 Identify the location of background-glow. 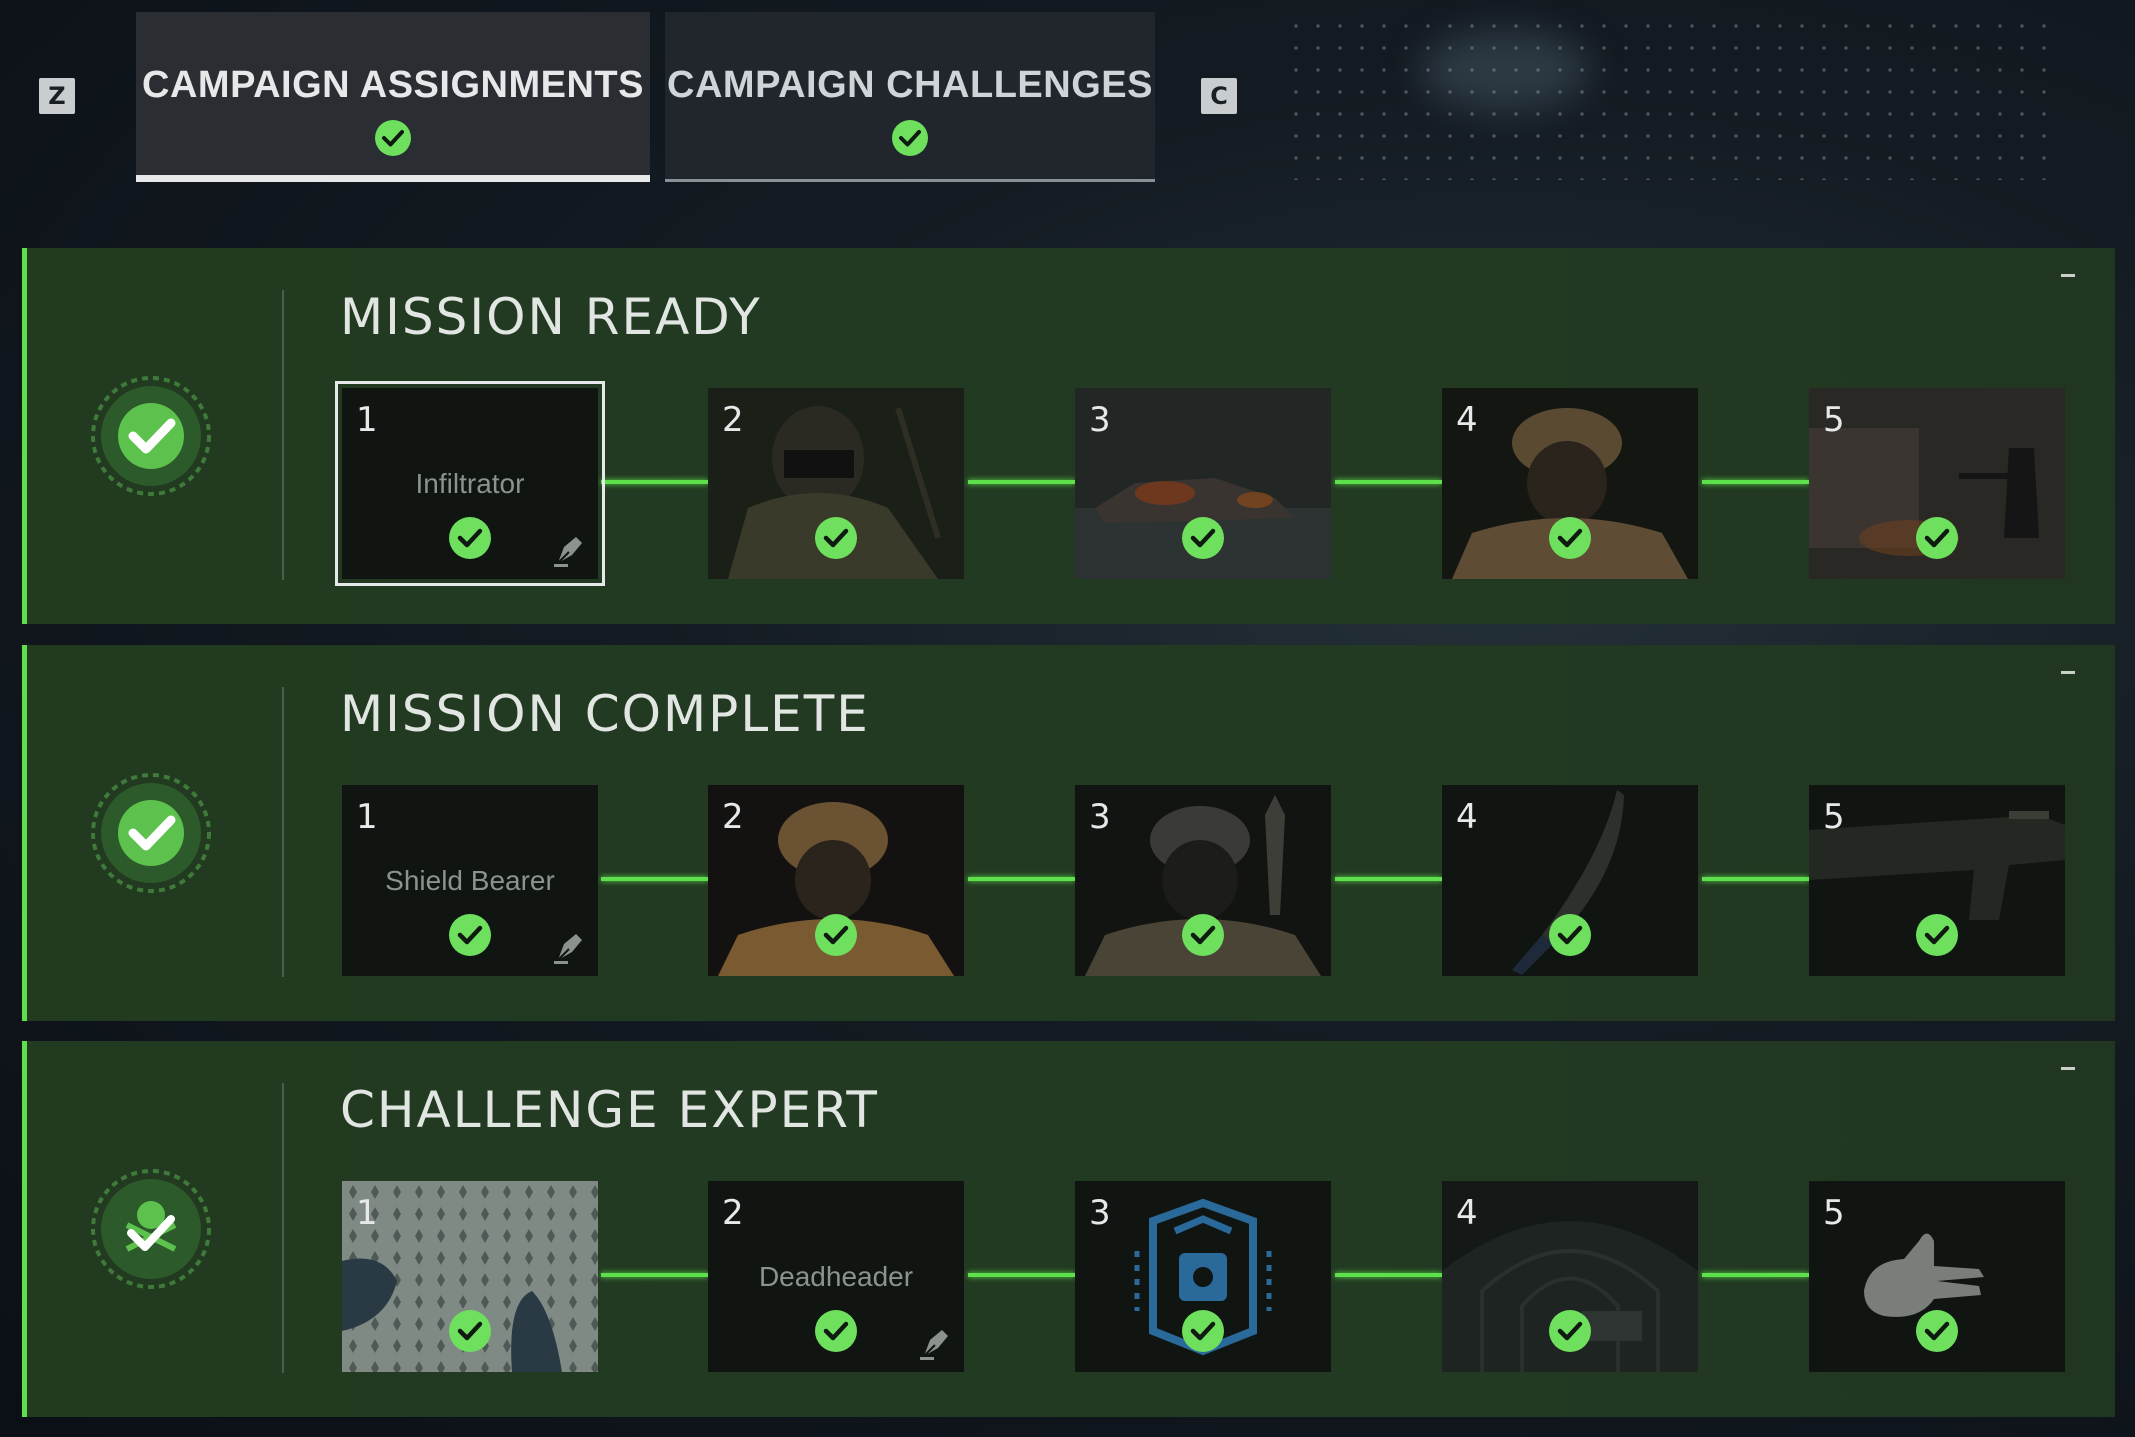
(1505, 70).